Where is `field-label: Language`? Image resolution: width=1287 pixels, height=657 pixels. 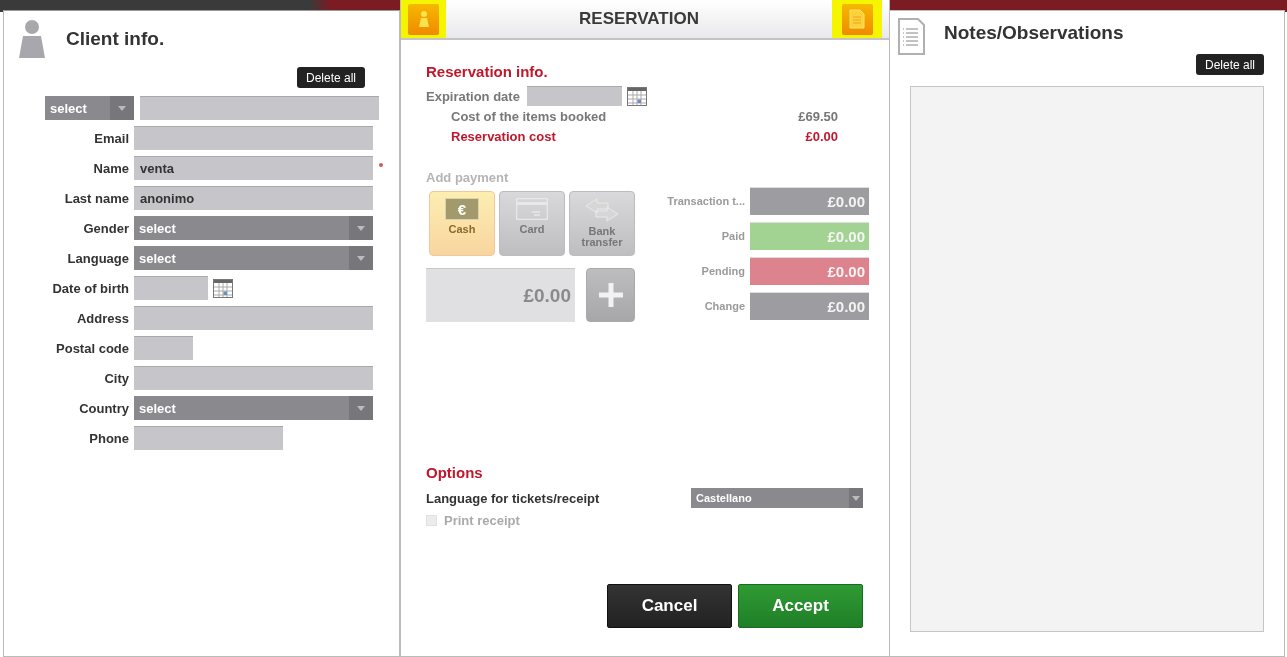
field-label: Language is located at coordinates (98, 258).